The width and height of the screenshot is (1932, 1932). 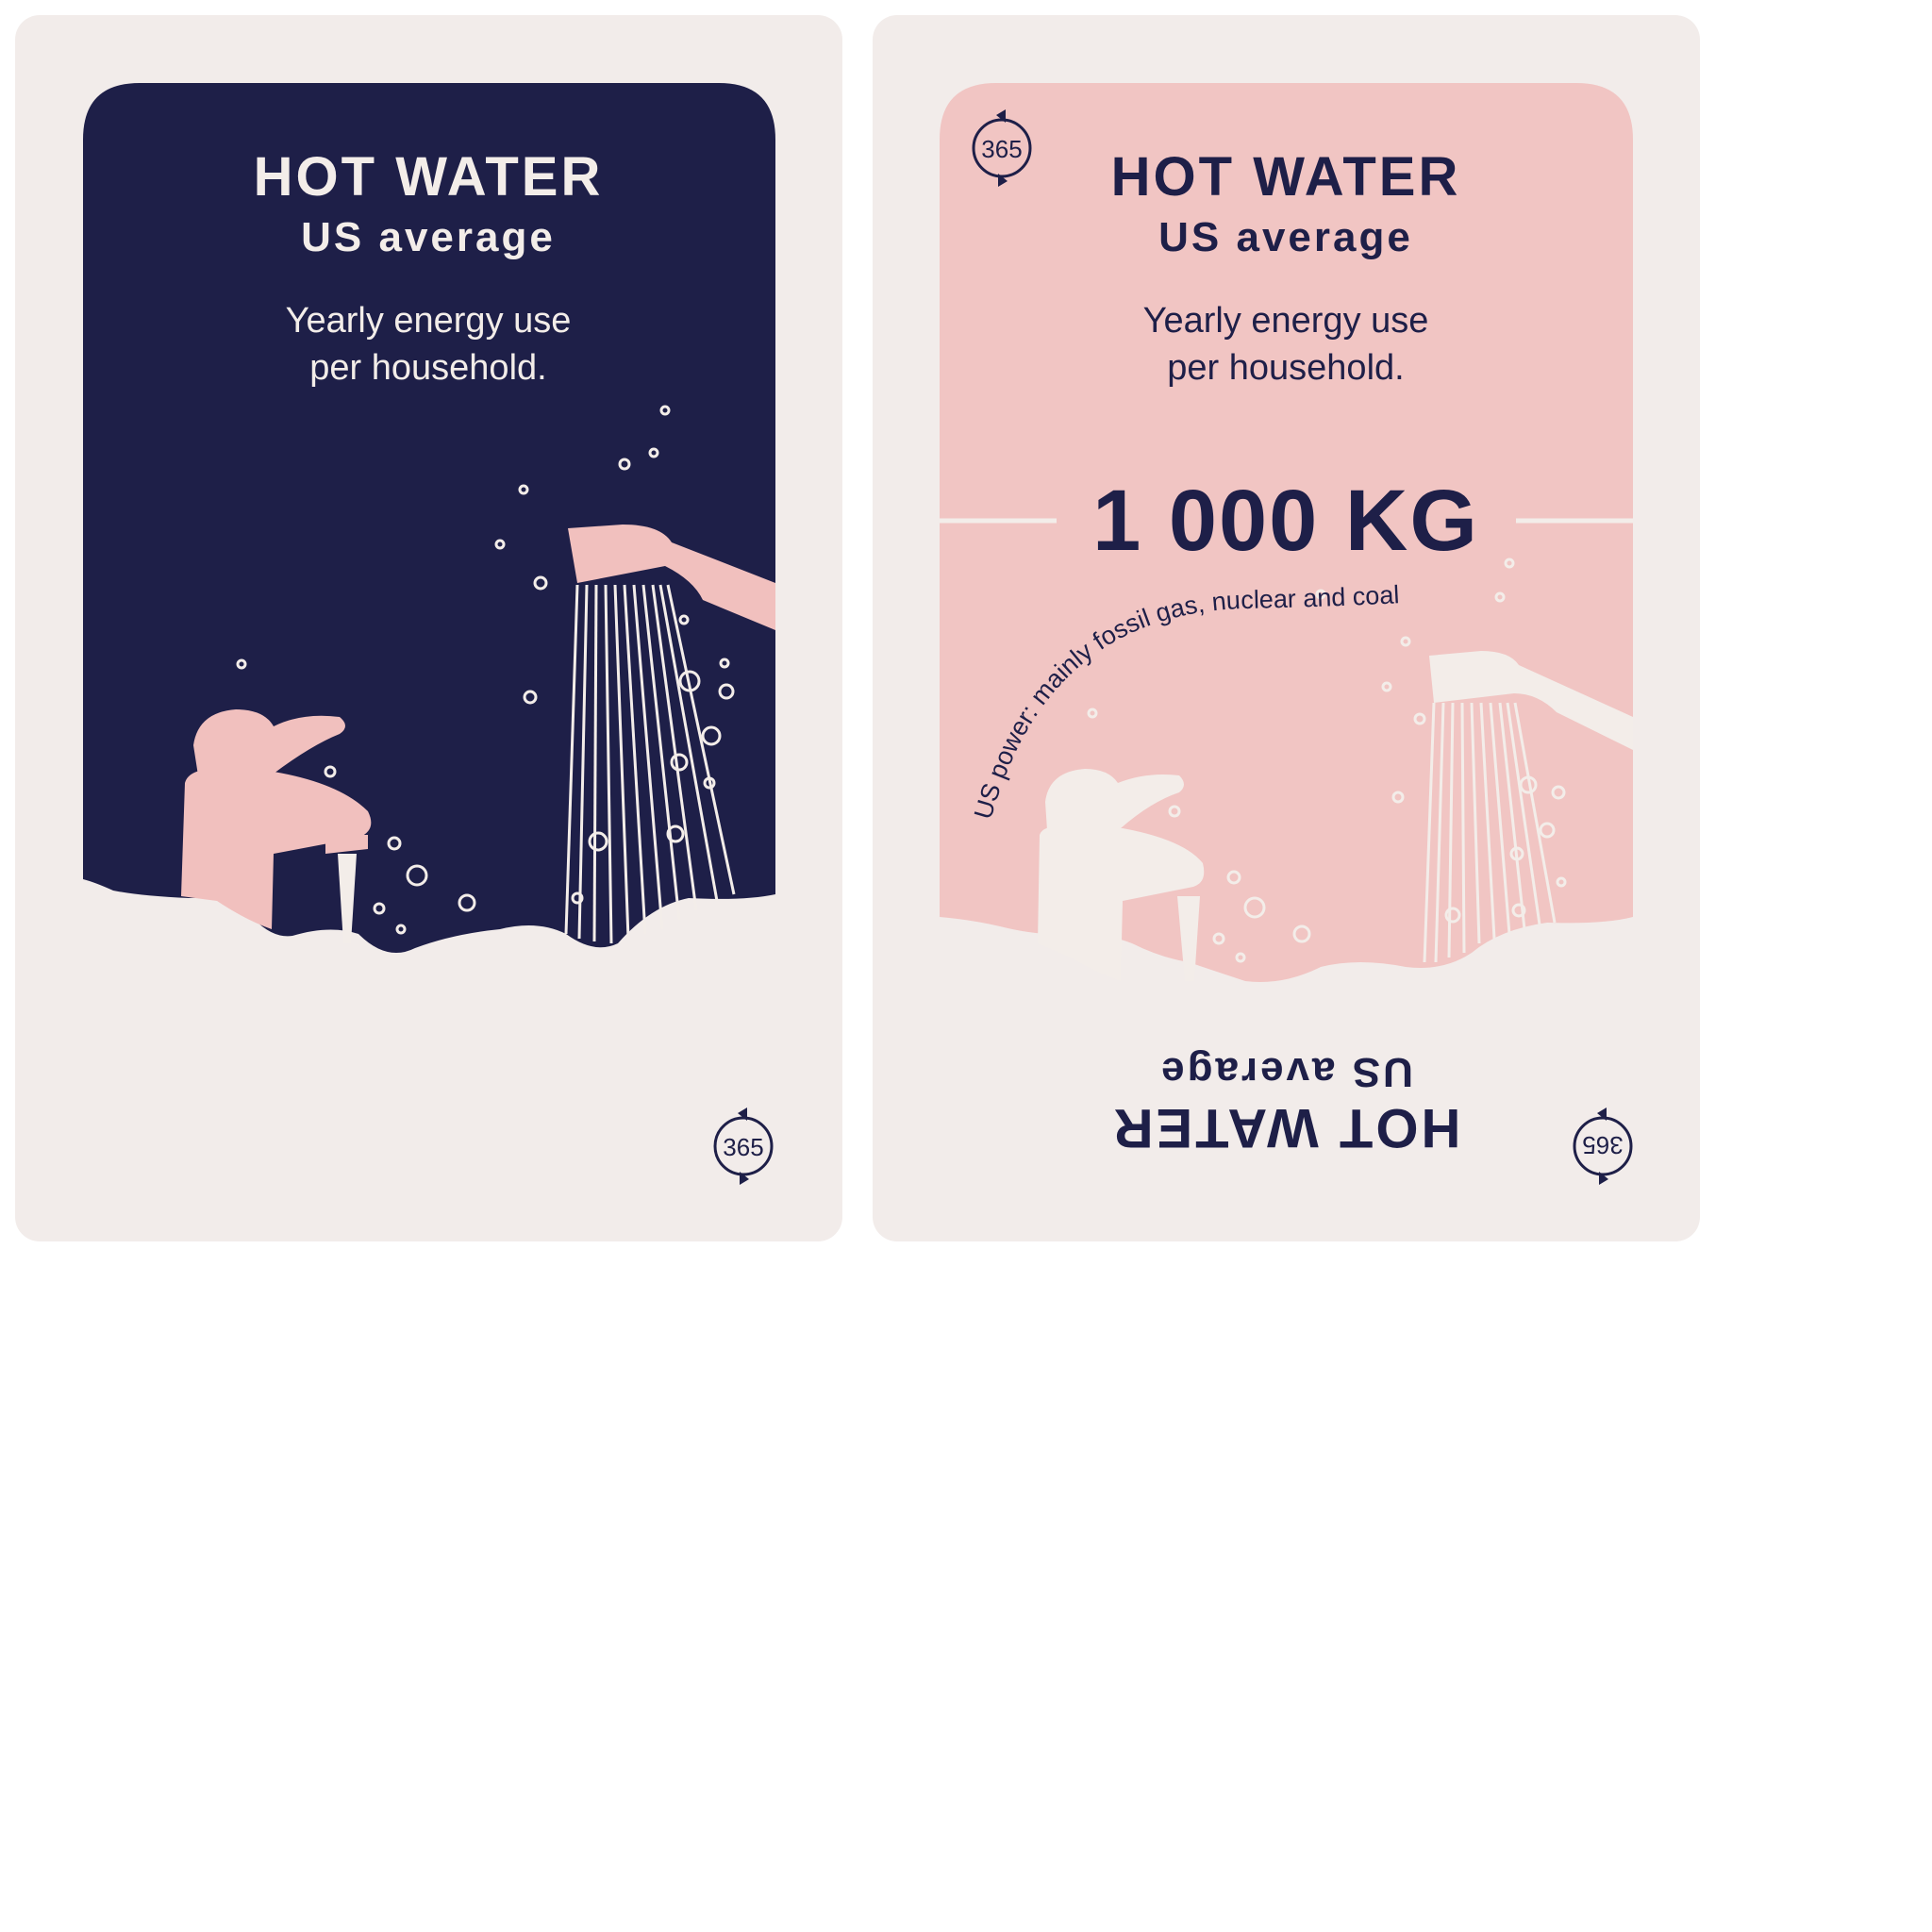 What do you see at coordinates (743, 1147) in the screenshot?
I see `front-badge-365: 365` at bounding box center [743, 1147].